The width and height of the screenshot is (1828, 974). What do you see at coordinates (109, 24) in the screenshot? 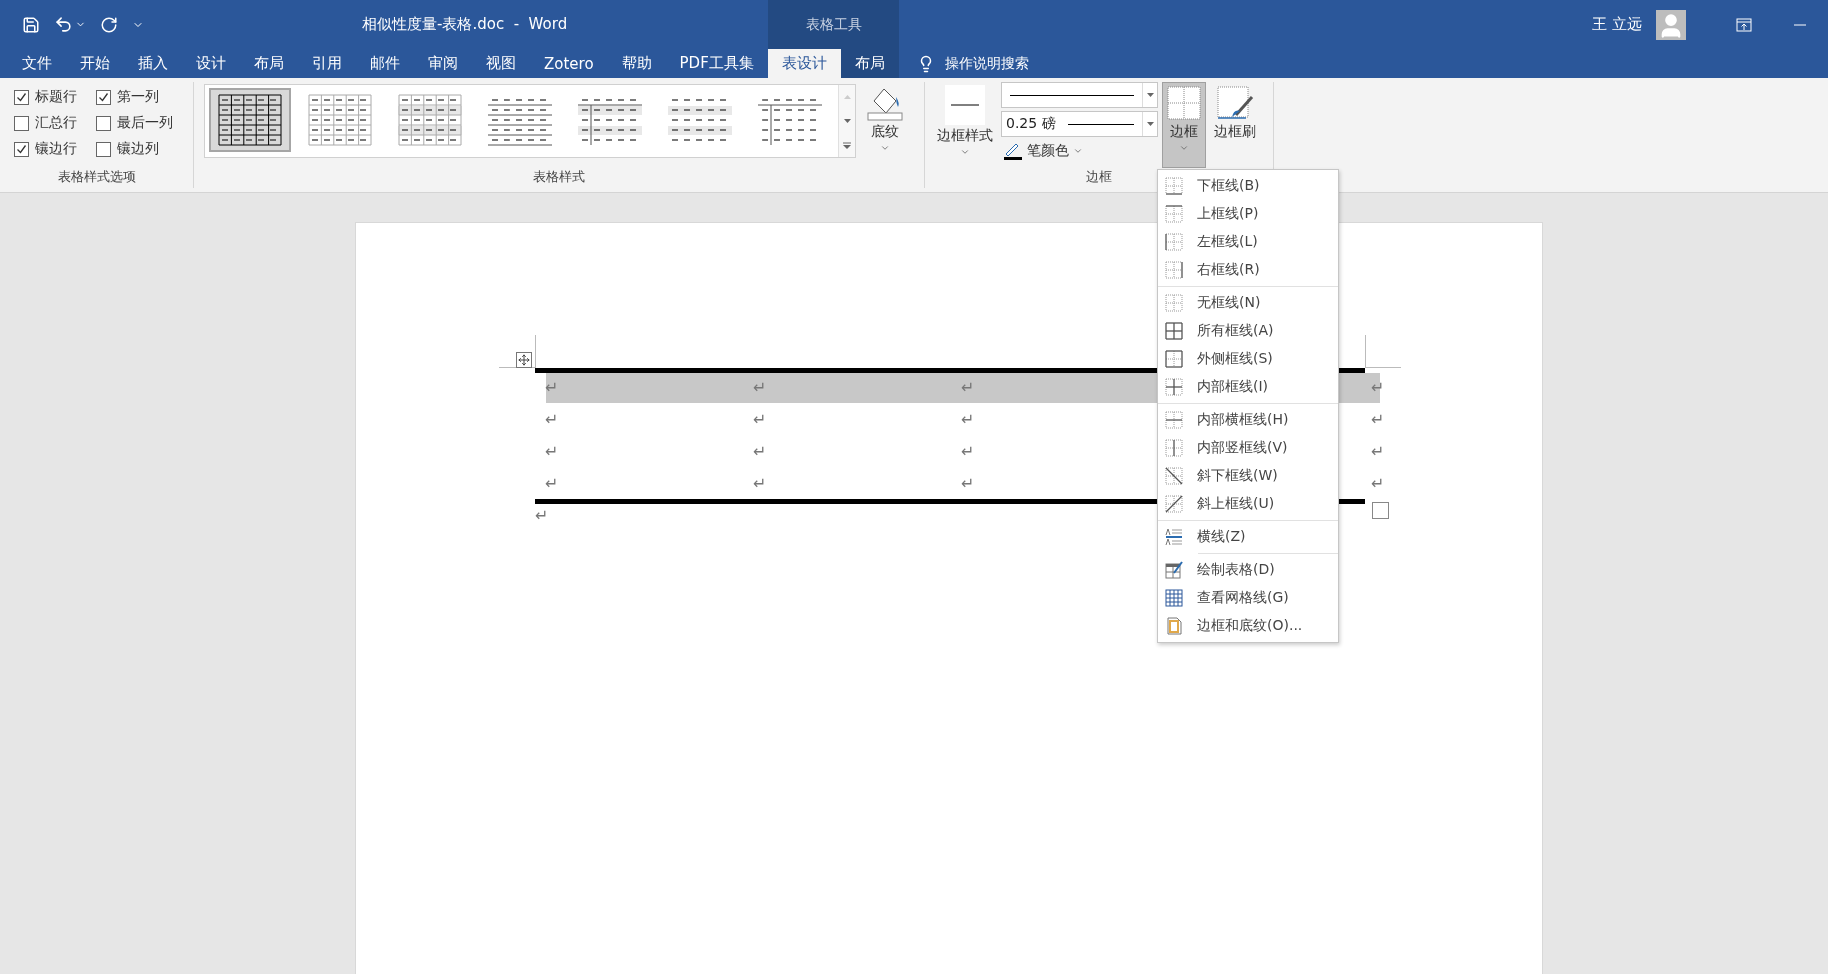
I see `redo-icon` at bounding box center [109, 24].